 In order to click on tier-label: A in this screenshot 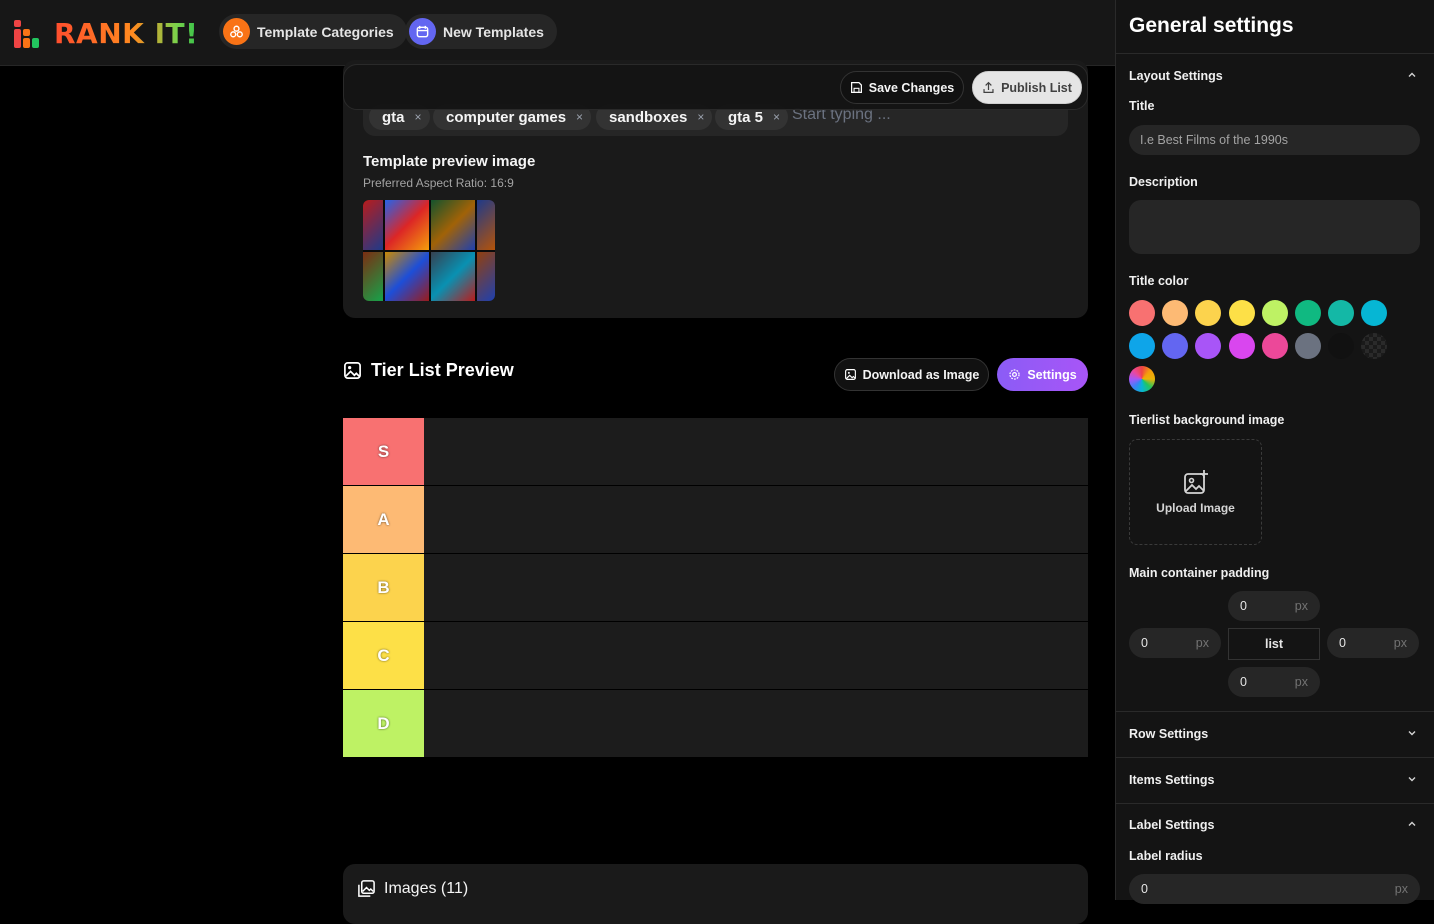, I will do `click(383, 519)`.